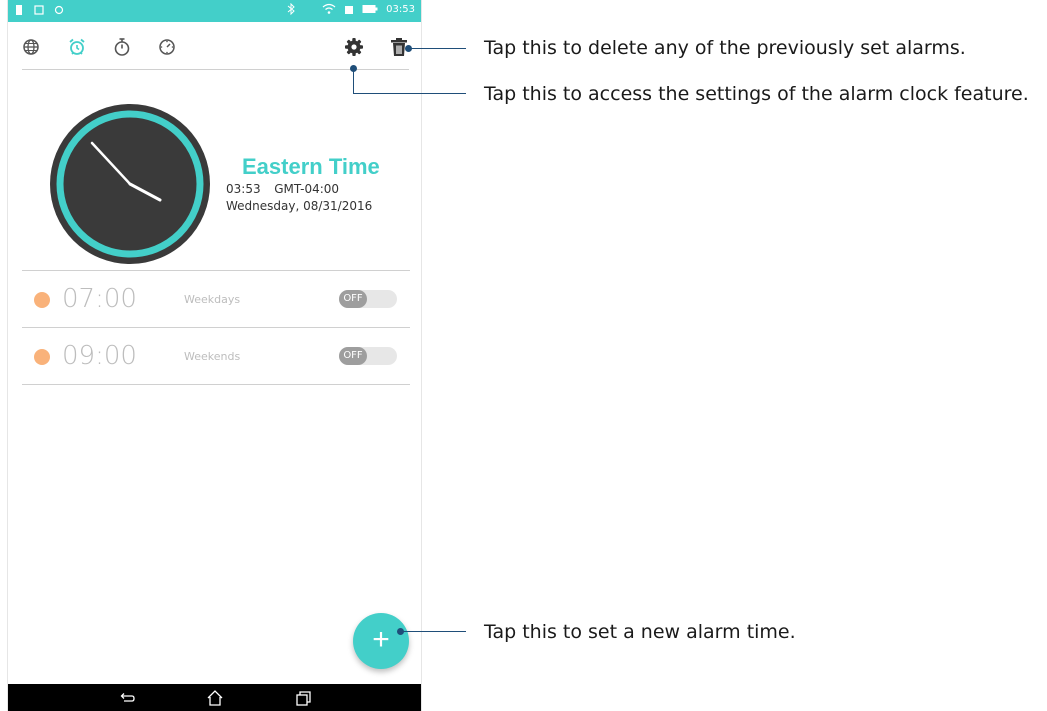  I want to click on alarm-time: 09:00, so click(99, 356).